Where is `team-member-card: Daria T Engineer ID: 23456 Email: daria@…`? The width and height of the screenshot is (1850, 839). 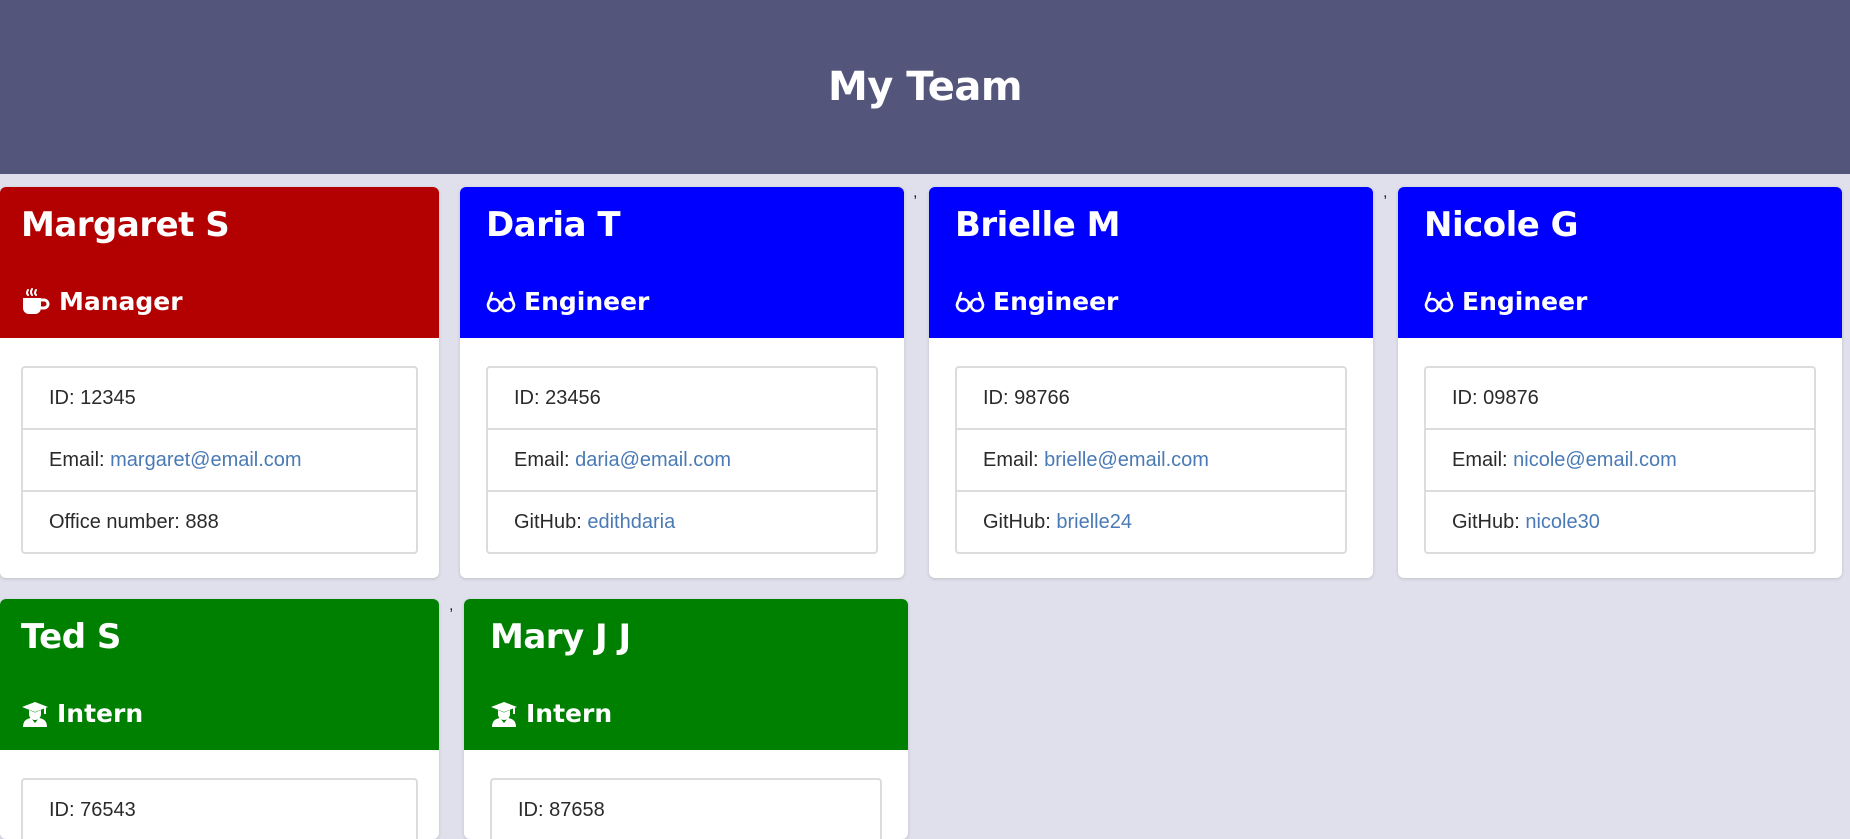 team-member-card: Daria T Engineer ID: 23456 Email: daria@… is located at coordinates (682, 382).